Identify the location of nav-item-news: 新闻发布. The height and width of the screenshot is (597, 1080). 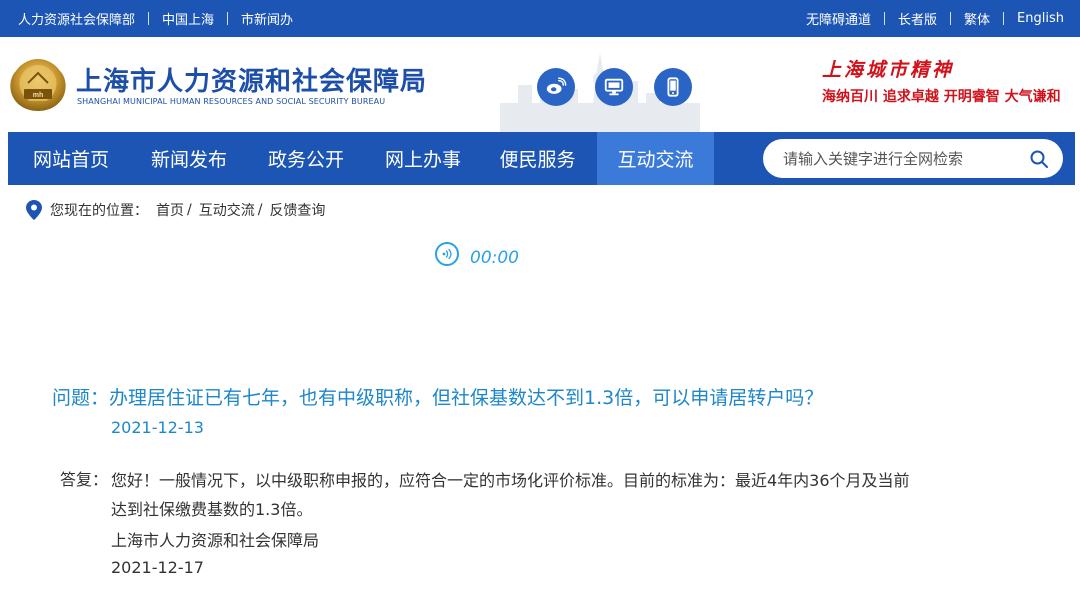
(189, 158).